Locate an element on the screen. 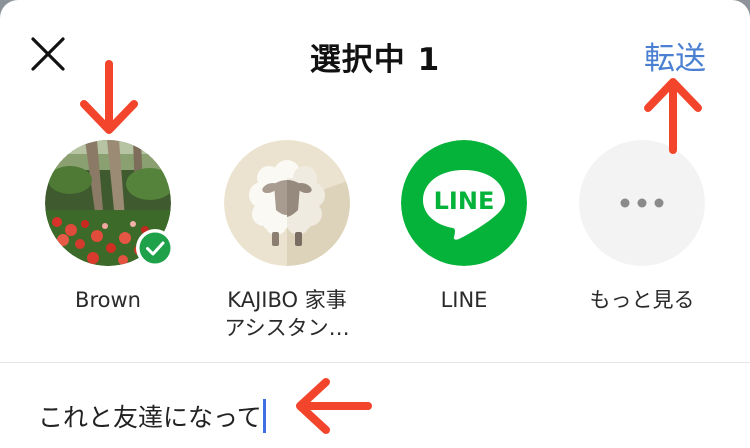 The height and width of the screenshot is (448, 750). recipient-more: もっと見る is located at coordinates (642, 227).